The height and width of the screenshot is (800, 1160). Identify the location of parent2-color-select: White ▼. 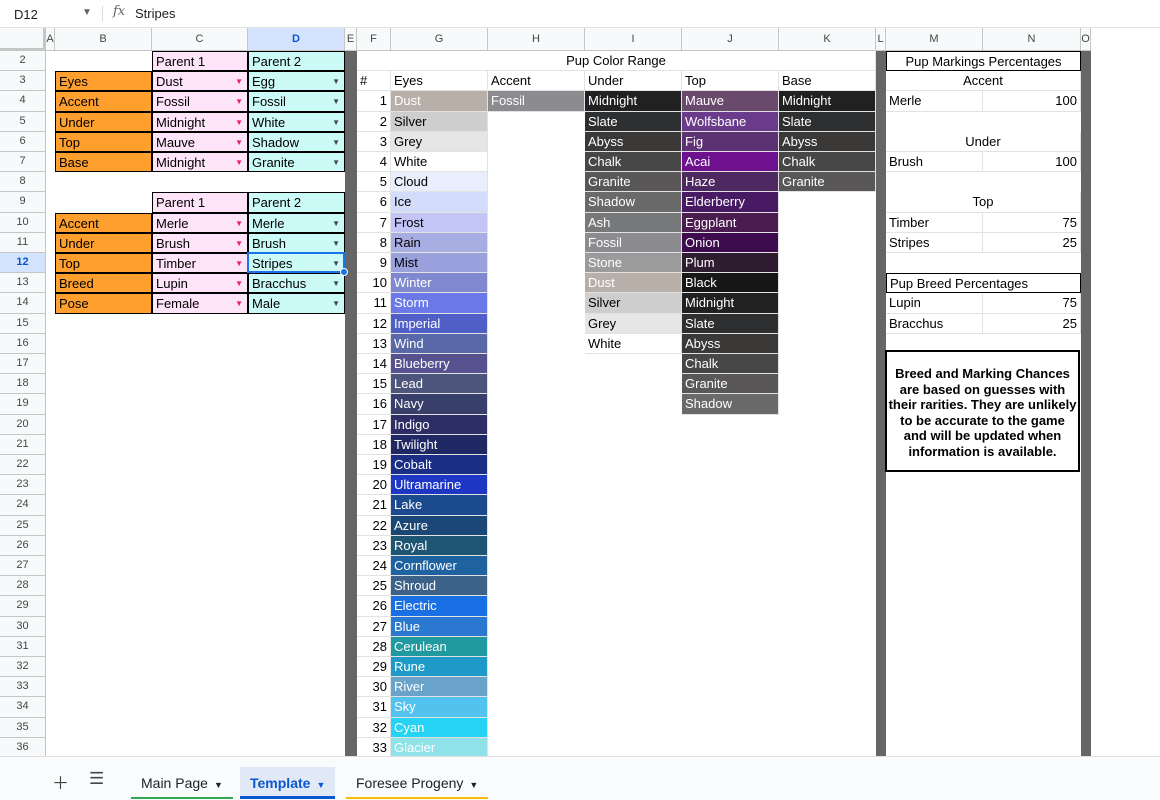
(296, 121).